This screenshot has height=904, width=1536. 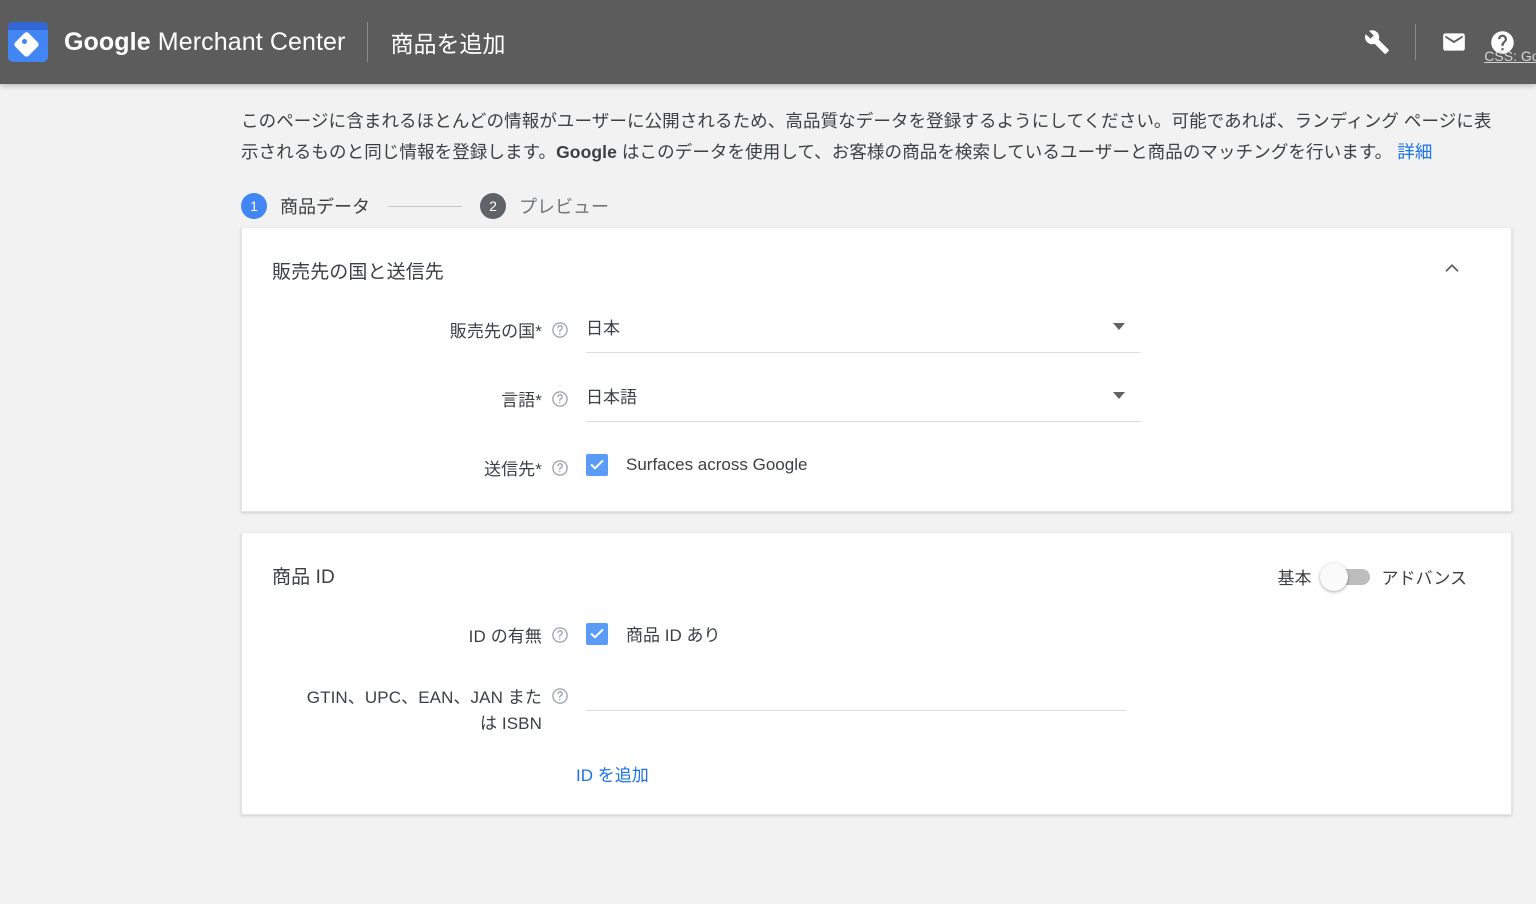 I want to click on destination-checkbox-label: Surfaces across Google, so click(x=717, y=464).